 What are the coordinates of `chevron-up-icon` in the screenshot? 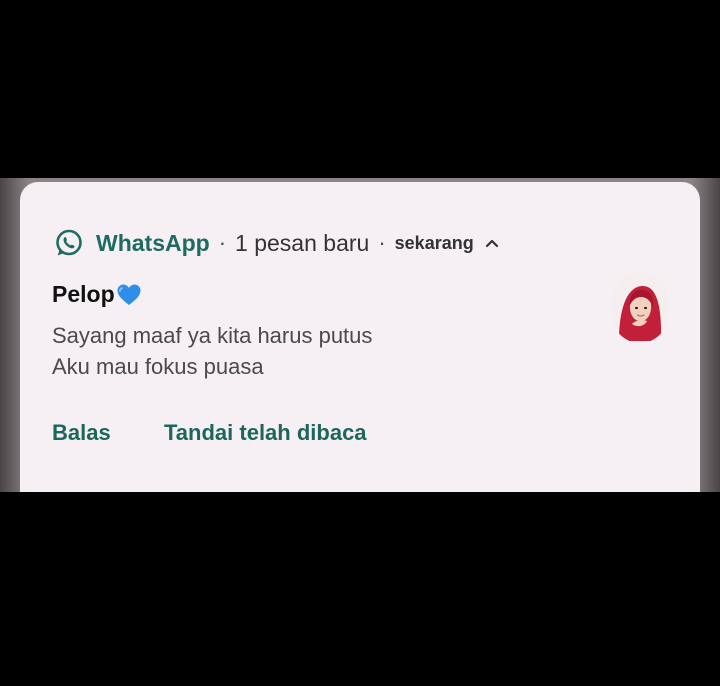 It's located at (492, 243).